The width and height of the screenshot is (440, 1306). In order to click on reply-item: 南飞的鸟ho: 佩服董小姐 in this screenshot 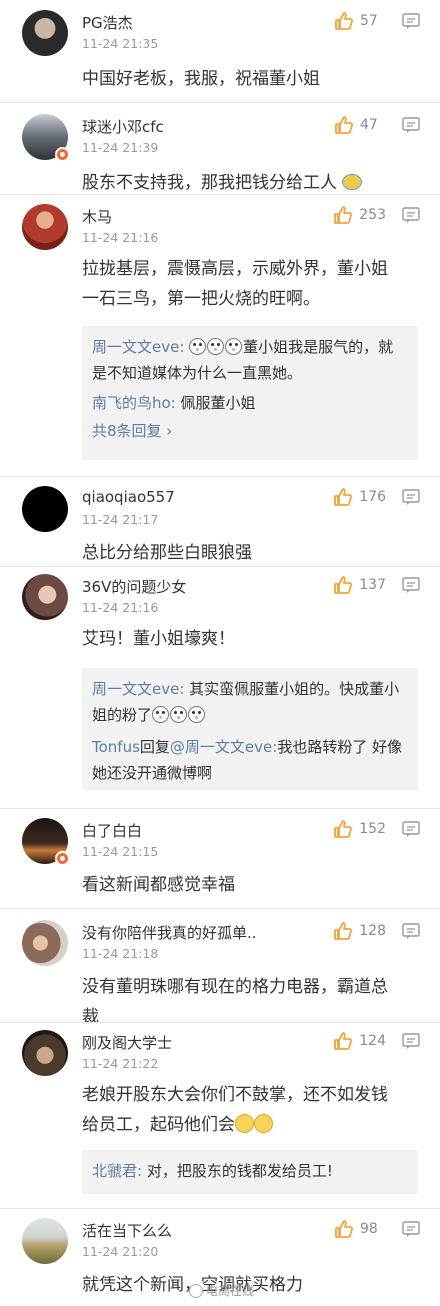, I will do `click(174, 403)`.